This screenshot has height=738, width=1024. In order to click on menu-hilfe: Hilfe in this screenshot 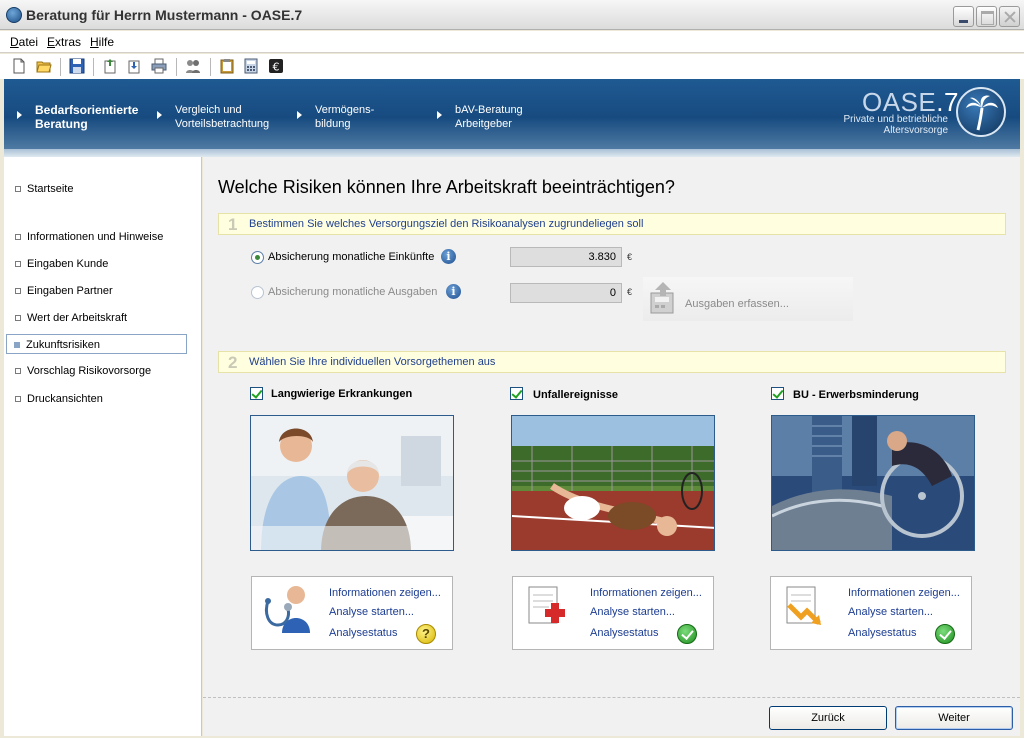, I will do `click(102, 42)`.